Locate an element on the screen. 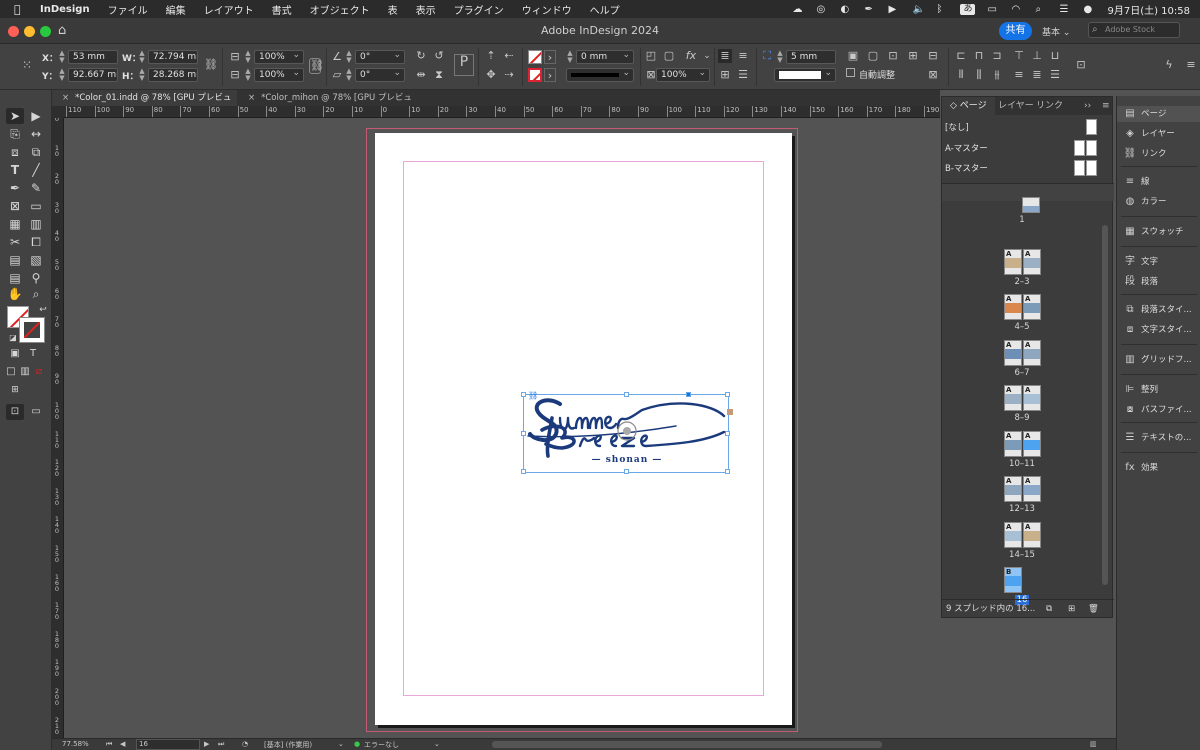 The image size is (1200, 750). dock-layers: ◈ レイヤー is located at coordinates (1158, 134).